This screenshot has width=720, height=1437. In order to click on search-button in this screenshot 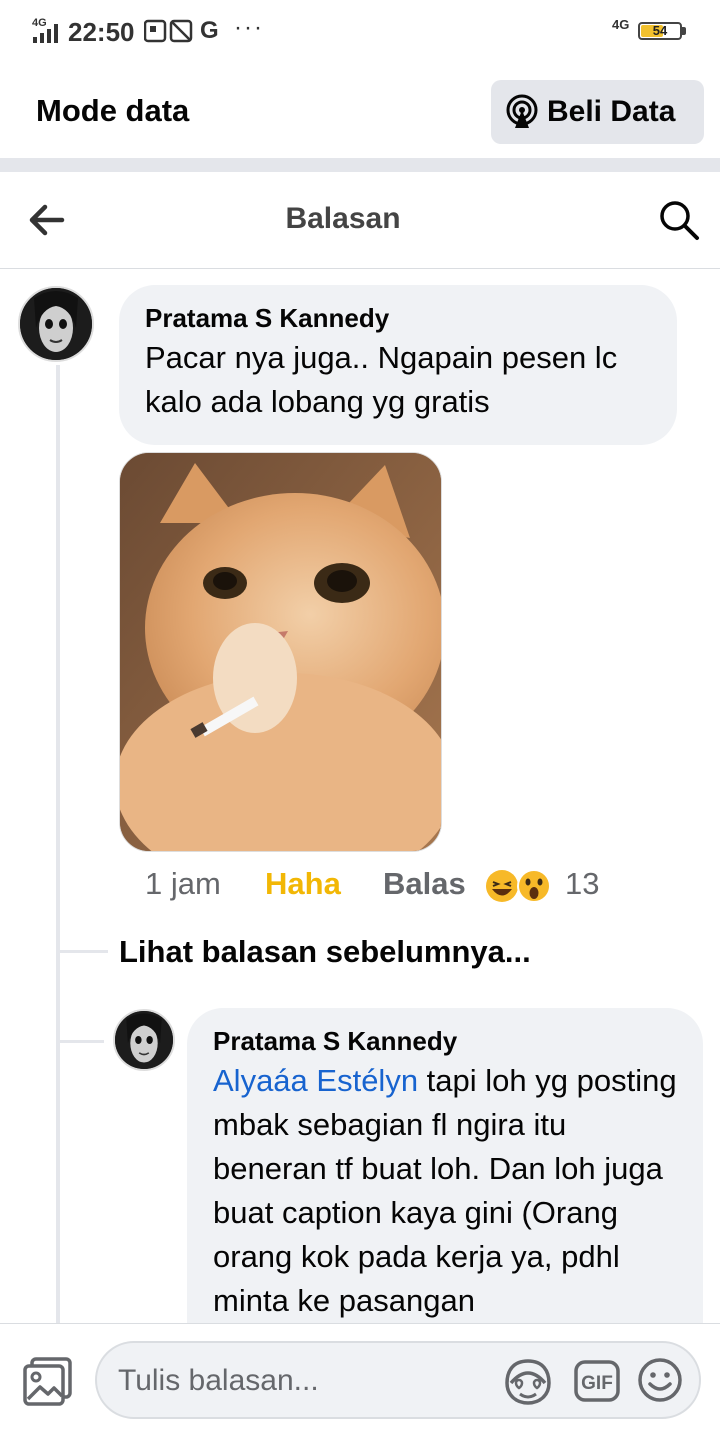, I will do `click(679, 222)`.